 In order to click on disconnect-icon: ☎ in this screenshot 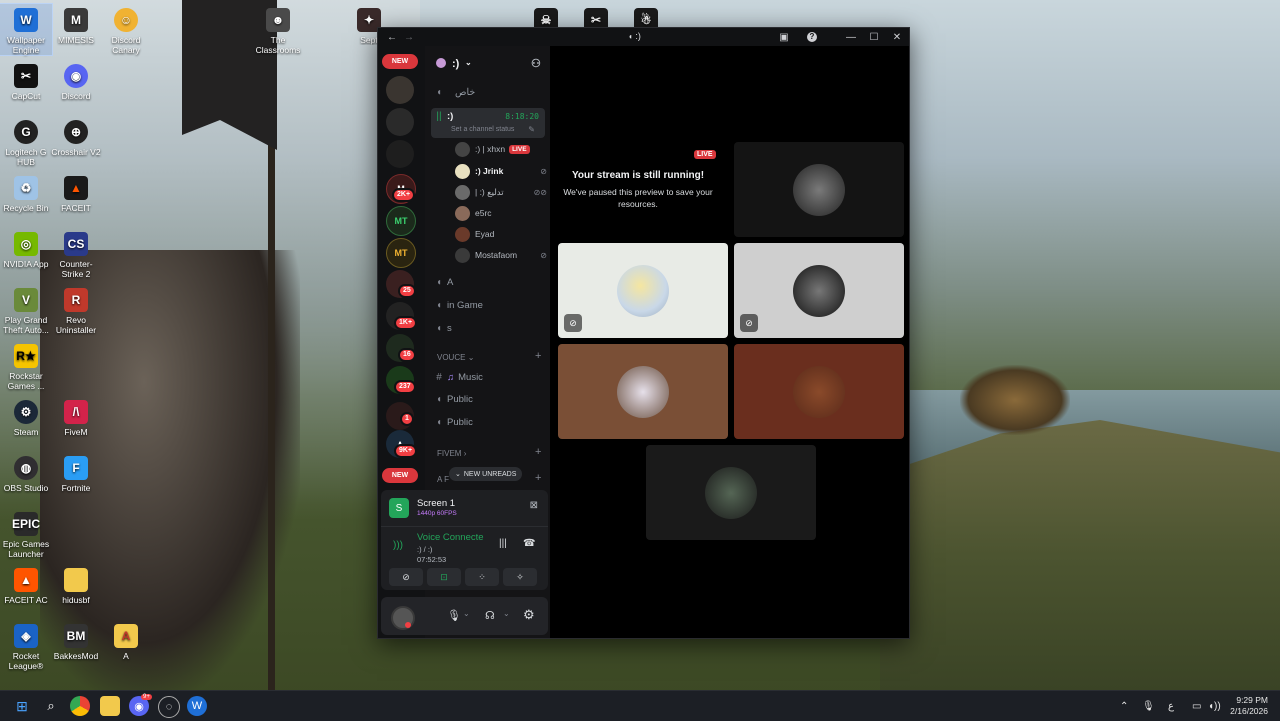, I will do `click(529, 543)`.